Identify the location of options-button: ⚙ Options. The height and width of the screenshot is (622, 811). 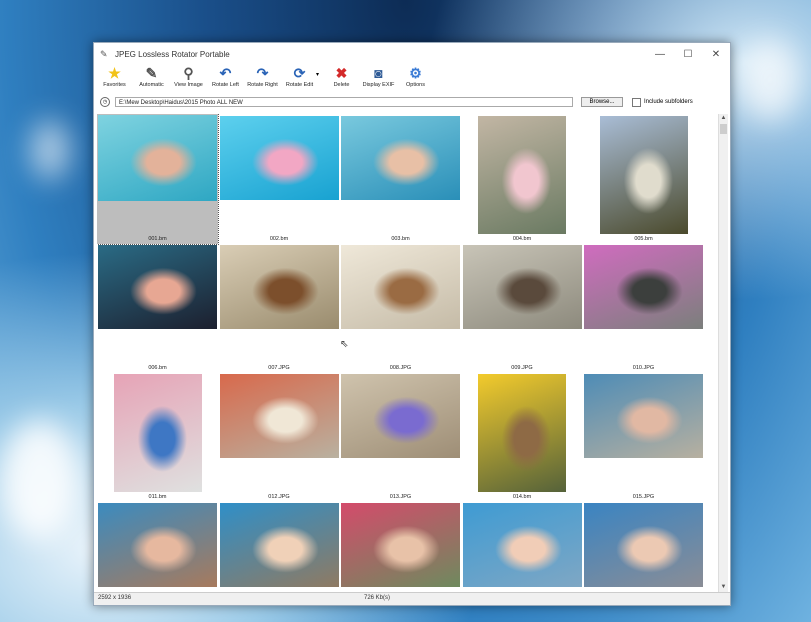
(415, 76).